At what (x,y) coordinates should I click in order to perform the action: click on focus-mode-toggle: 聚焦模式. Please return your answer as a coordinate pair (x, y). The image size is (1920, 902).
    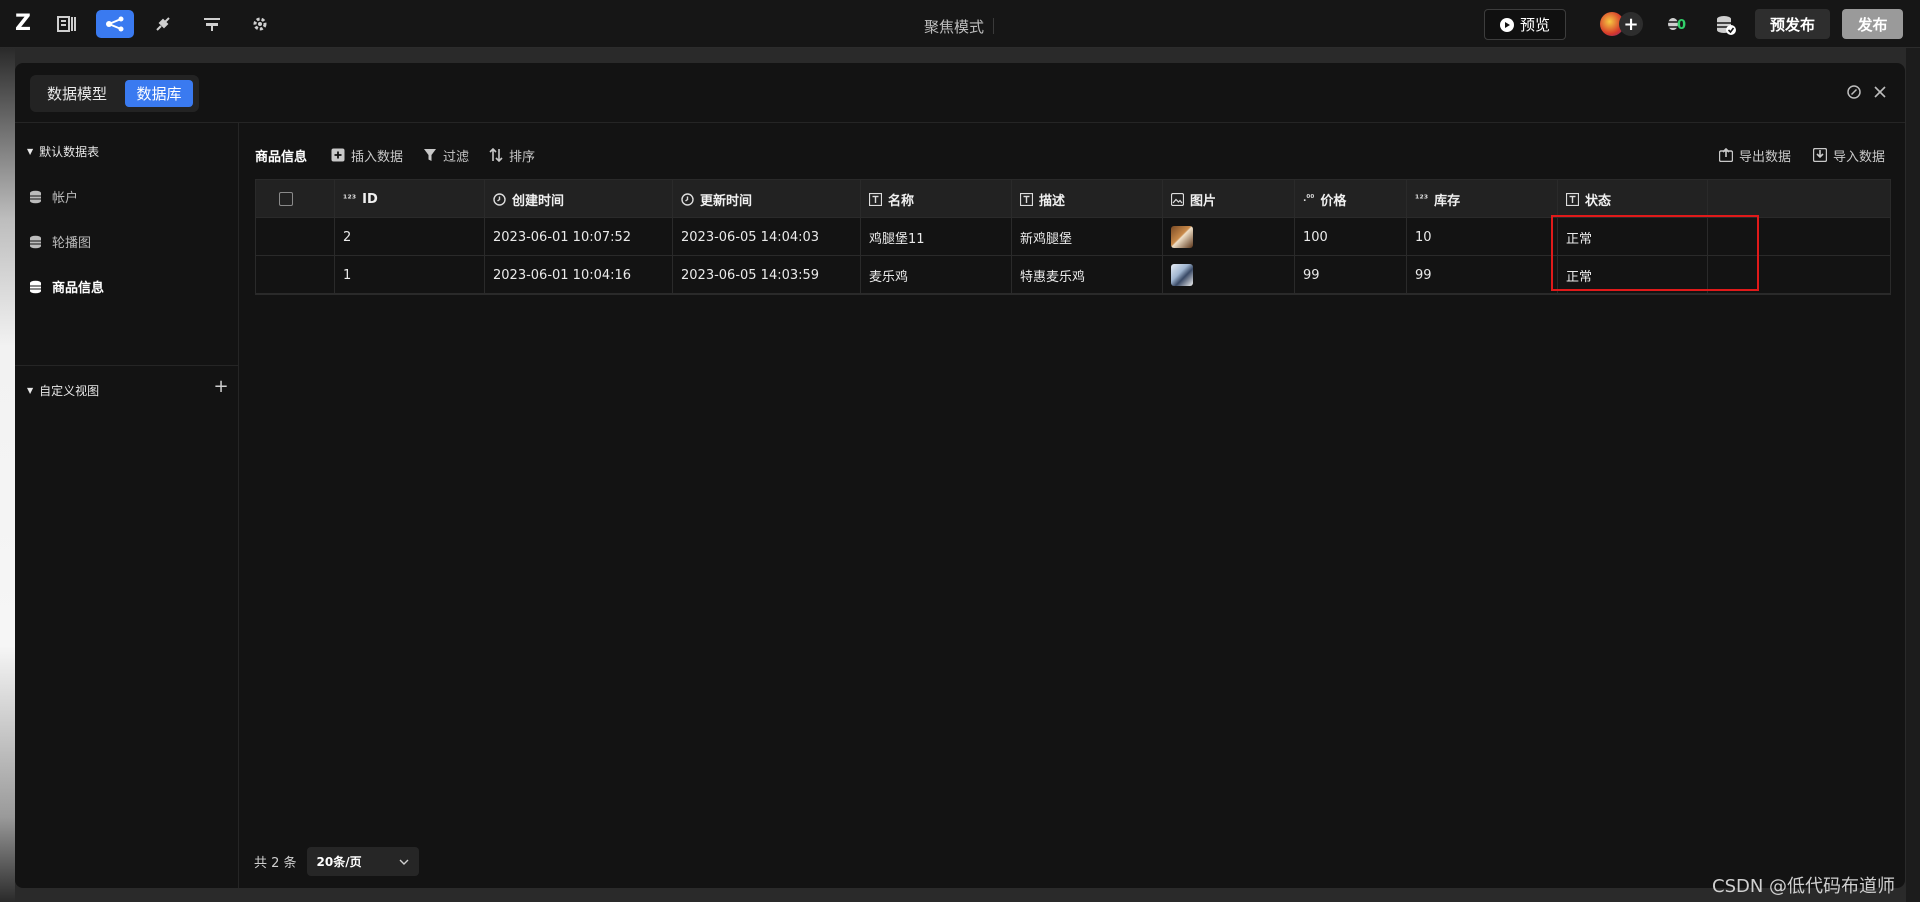
    Looking at the image, I should click on (954, 26).